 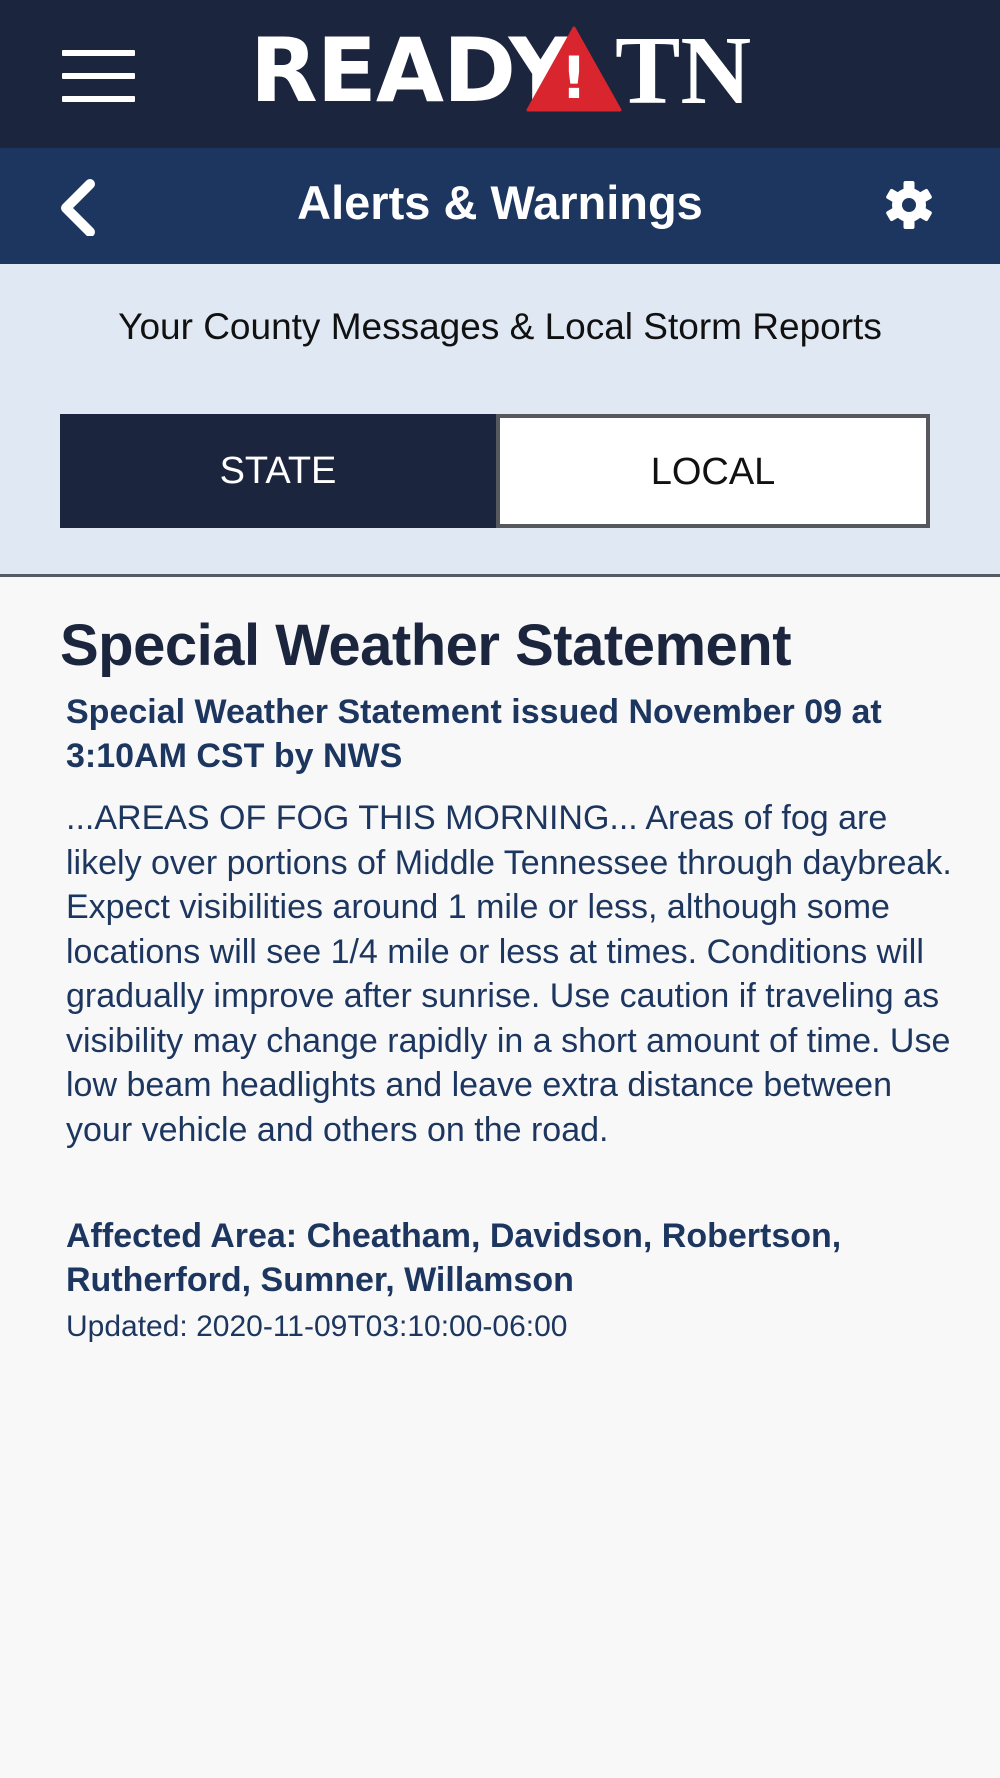 I want to click on title-bar: Alerts & Warnings, so click(x=500, y=206).